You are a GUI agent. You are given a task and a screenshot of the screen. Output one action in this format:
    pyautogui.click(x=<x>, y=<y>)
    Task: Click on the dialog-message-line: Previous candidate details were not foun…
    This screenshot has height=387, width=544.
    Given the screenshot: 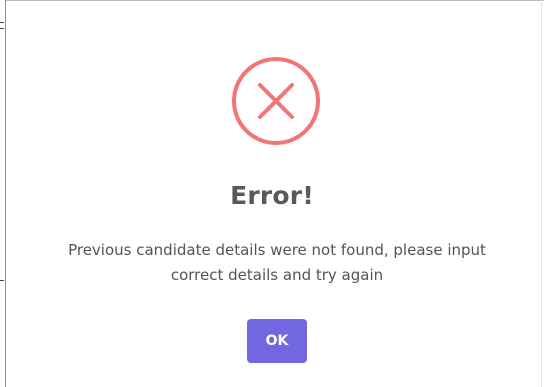 What is the action you would take?
    pyautogui.click(x=277, y=250)
    